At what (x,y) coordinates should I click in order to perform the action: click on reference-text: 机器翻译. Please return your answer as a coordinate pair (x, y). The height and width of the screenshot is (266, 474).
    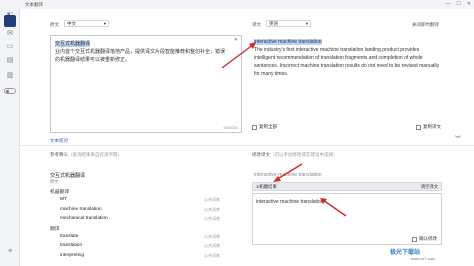
    Looking at the image, I should click on (60, 193).